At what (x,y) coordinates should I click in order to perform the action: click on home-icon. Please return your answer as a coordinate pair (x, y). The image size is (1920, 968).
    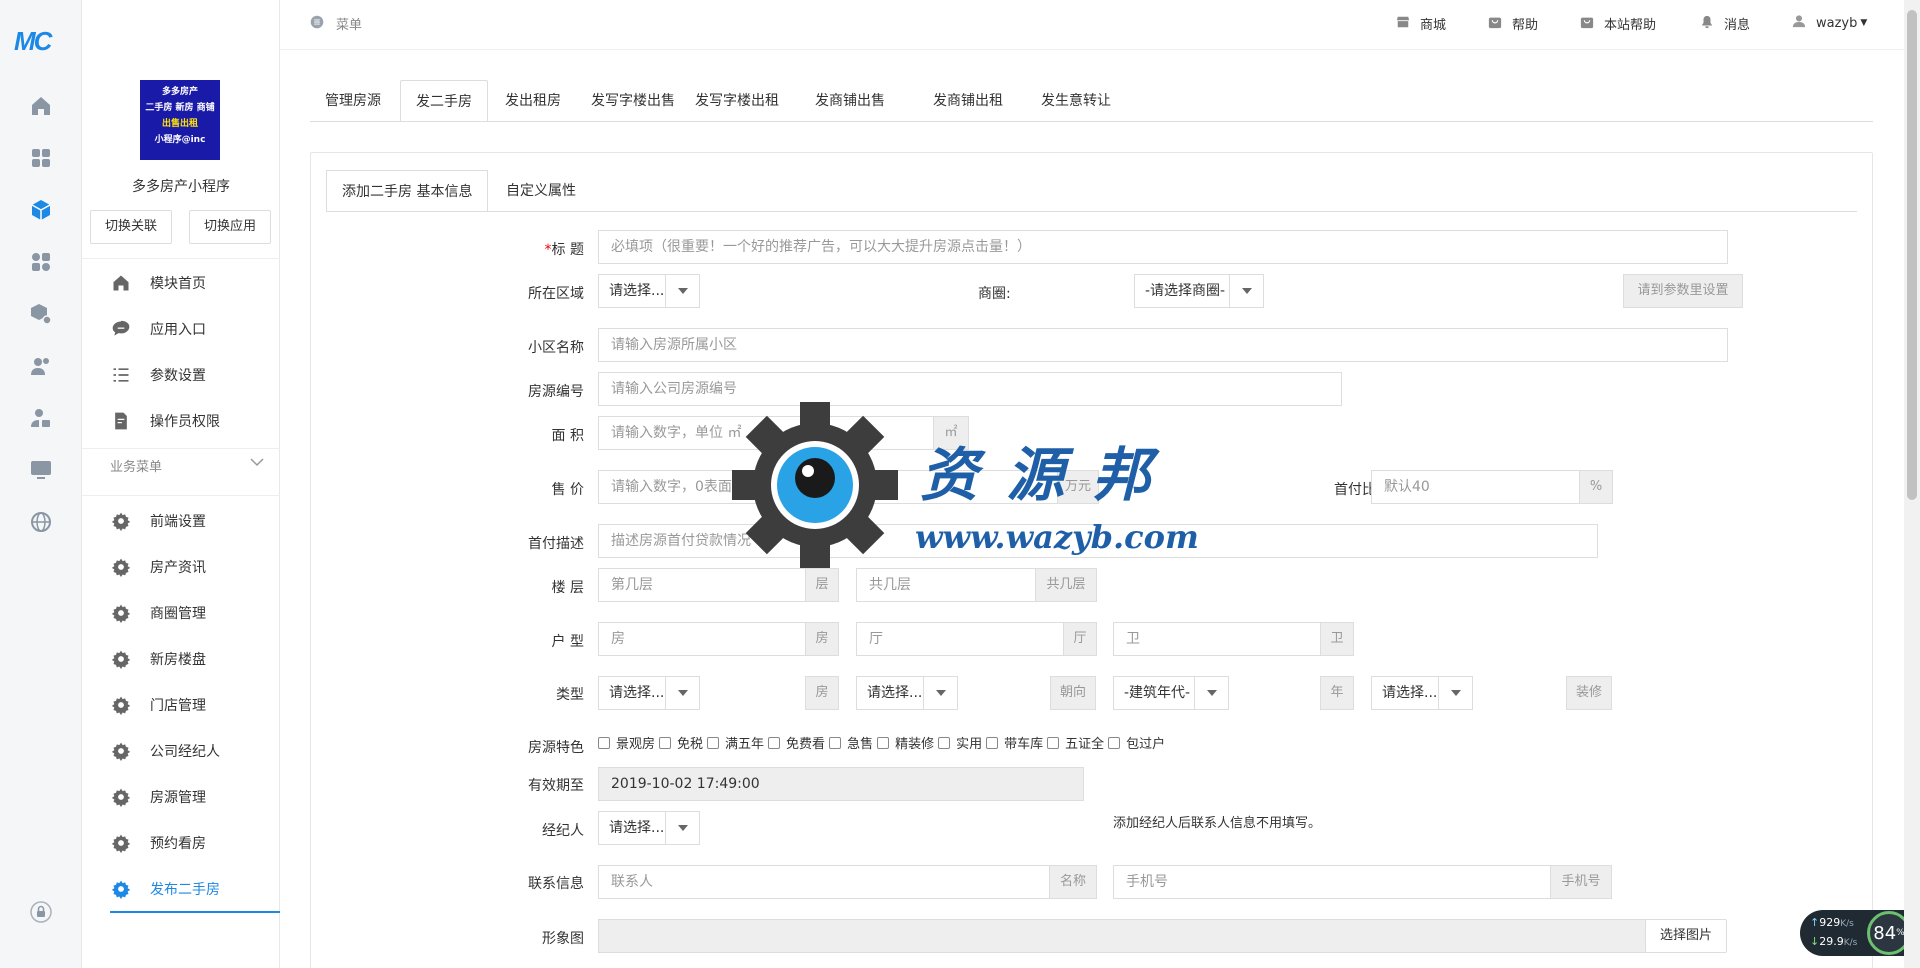
    Looking at the image, I should click on (41, 106).